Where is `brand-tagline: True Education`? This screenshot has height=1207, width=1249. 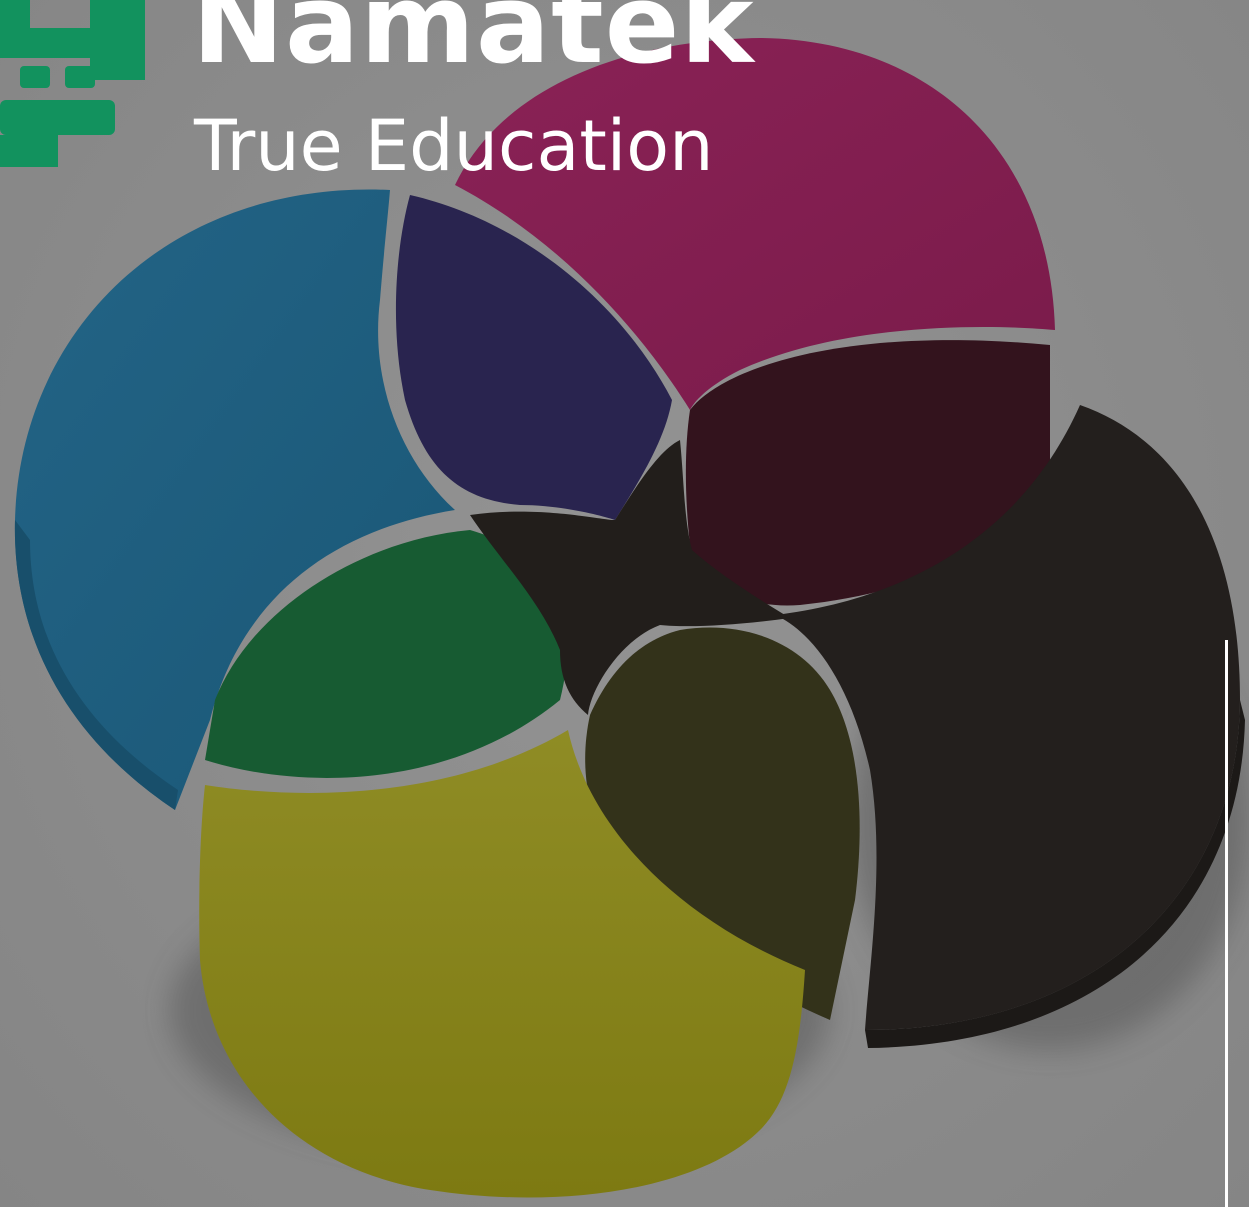 brand-tagline: True Education is located at coordinates (454, 146).